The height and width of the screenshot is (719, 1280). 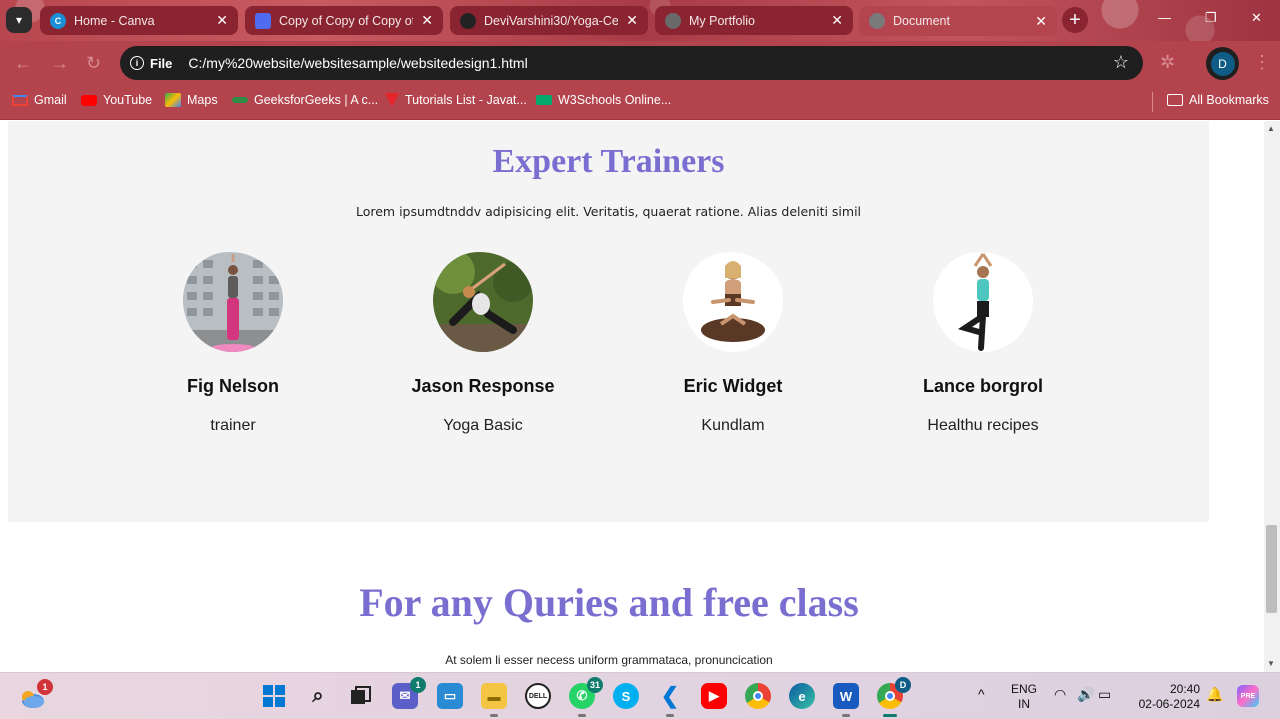 What do you see at coordinates (1271, 569) in the screenshot?
I see `scrollbar-thumb` at bounding box center [1271, 569].